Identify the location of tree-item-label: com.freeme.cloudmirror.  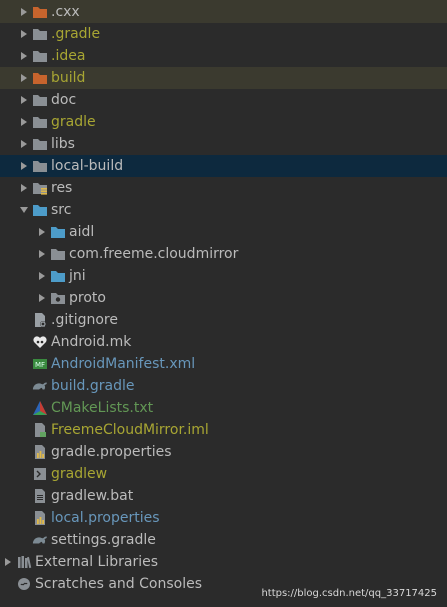
(154, 254).